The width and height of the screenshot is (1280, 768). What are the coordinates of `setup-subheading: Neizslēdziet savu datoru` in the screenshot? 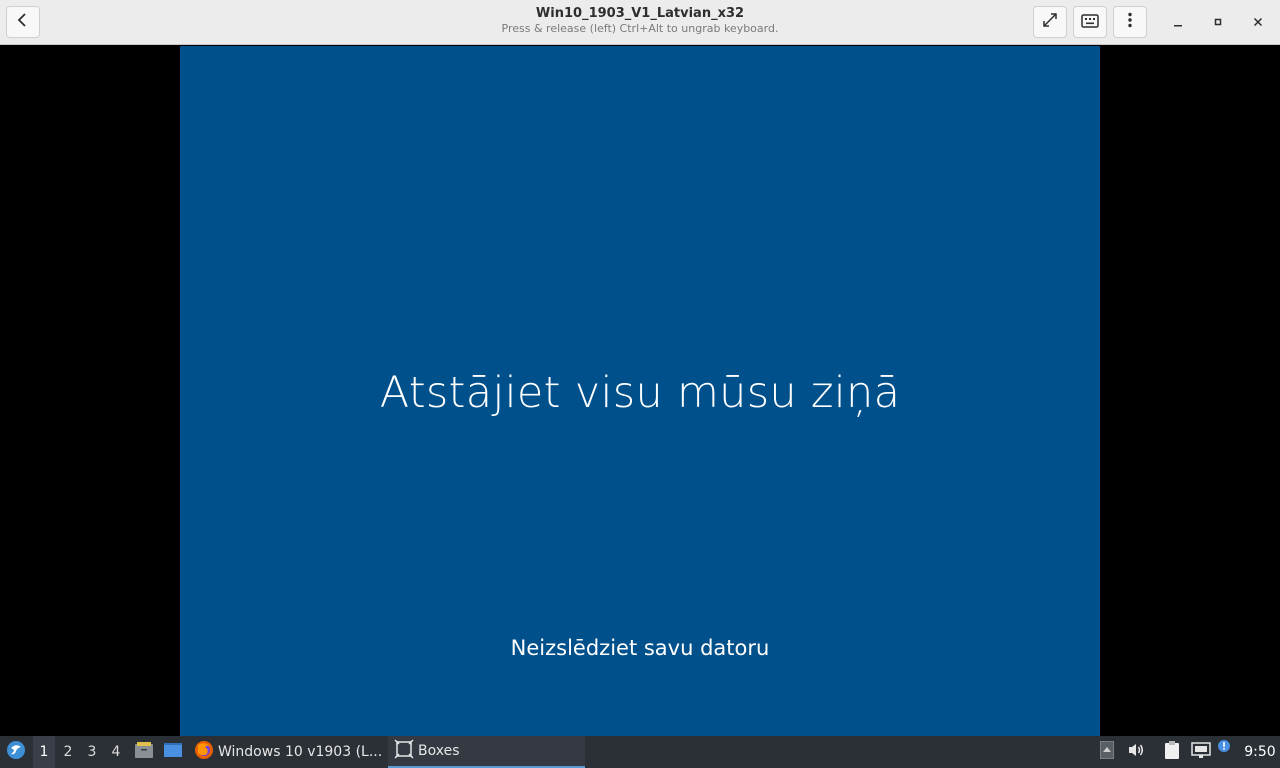 It's located at (640, 648).